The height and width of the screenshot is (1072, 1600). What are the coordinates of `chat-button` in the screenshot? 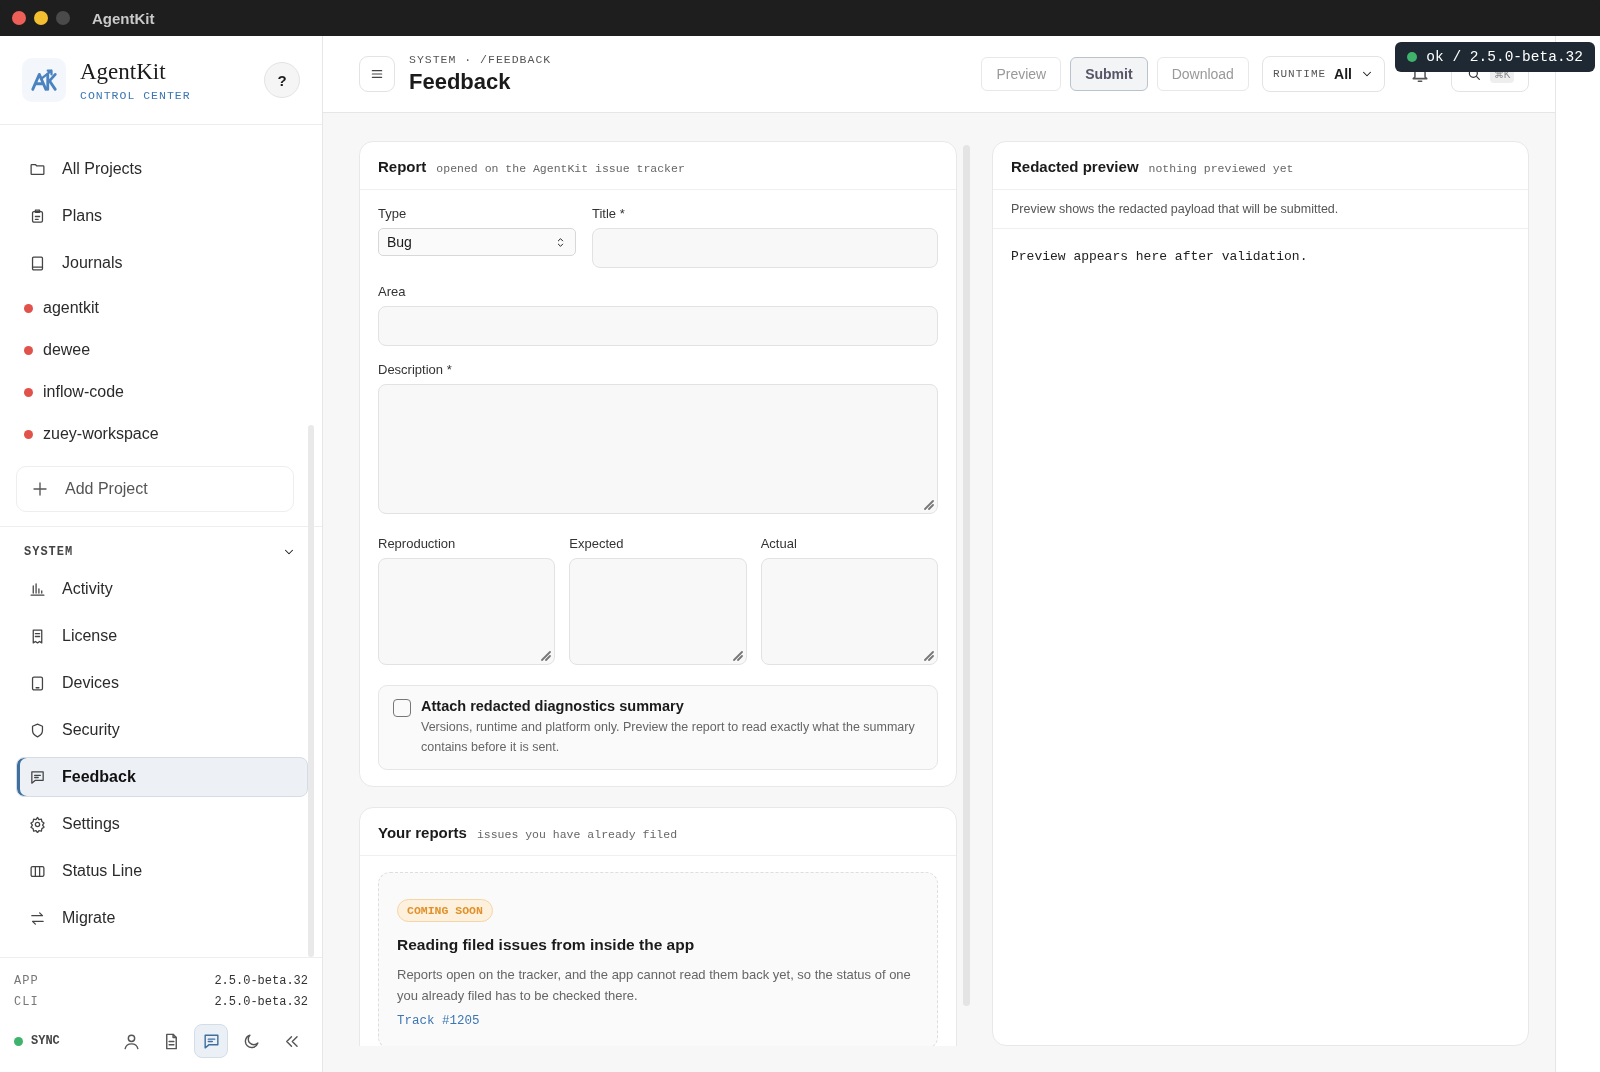 It's located at (211, 1041).